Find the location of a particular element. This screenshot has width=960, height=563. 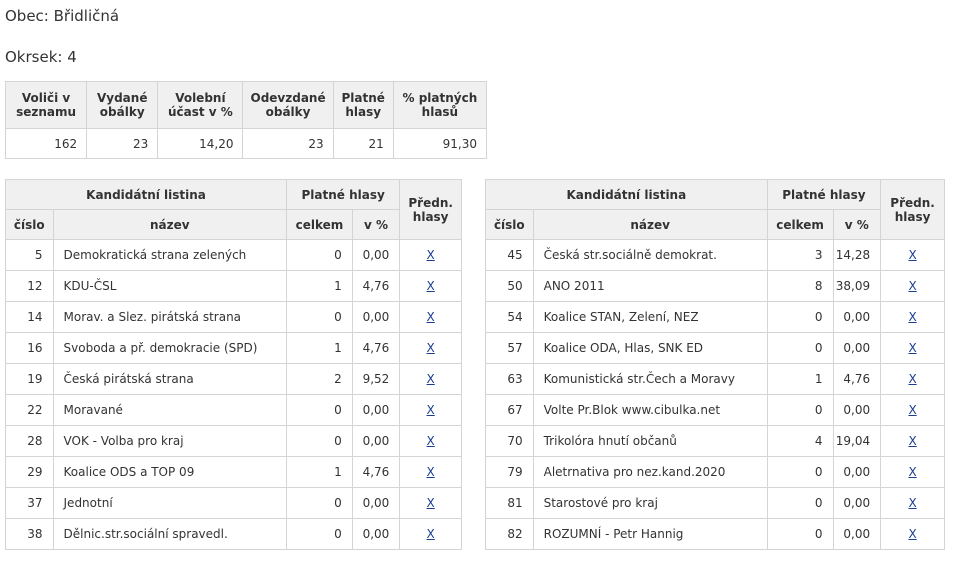

header-nazev: název is located at coordinates (170, 224).